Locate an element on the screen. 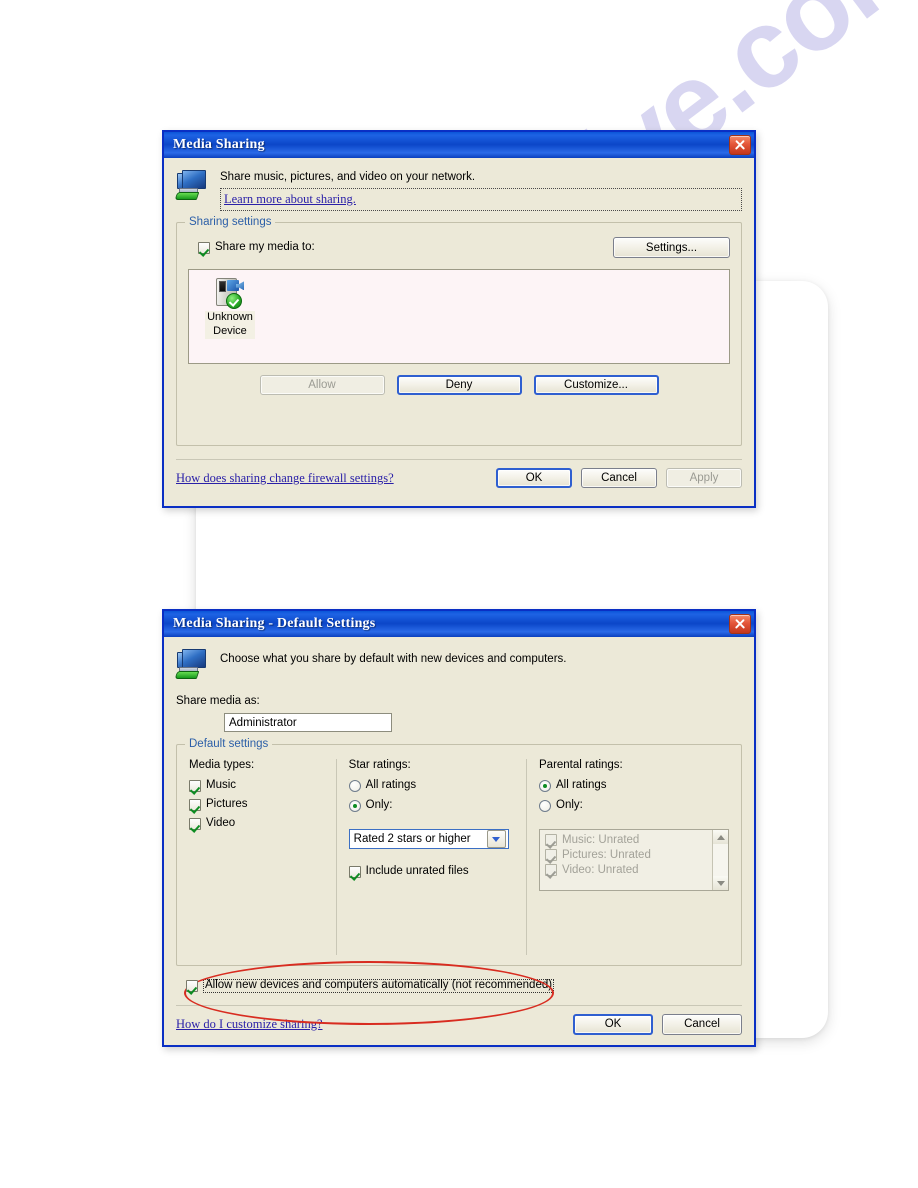  deny-button: Deny is located at coordinates (459, 385).